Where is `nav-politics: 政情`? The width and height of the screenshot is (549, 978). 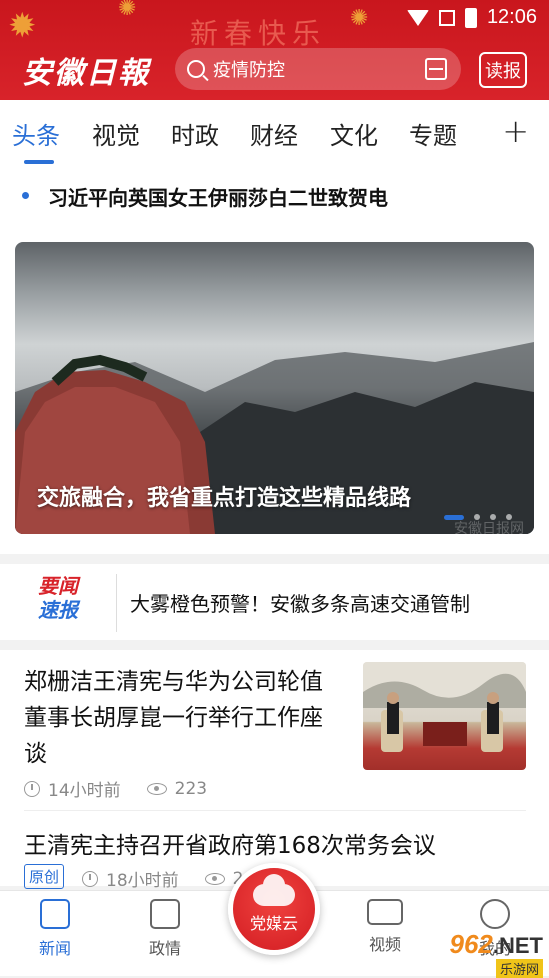 nav-politics: 政情 is located at coordinates (165, 929).